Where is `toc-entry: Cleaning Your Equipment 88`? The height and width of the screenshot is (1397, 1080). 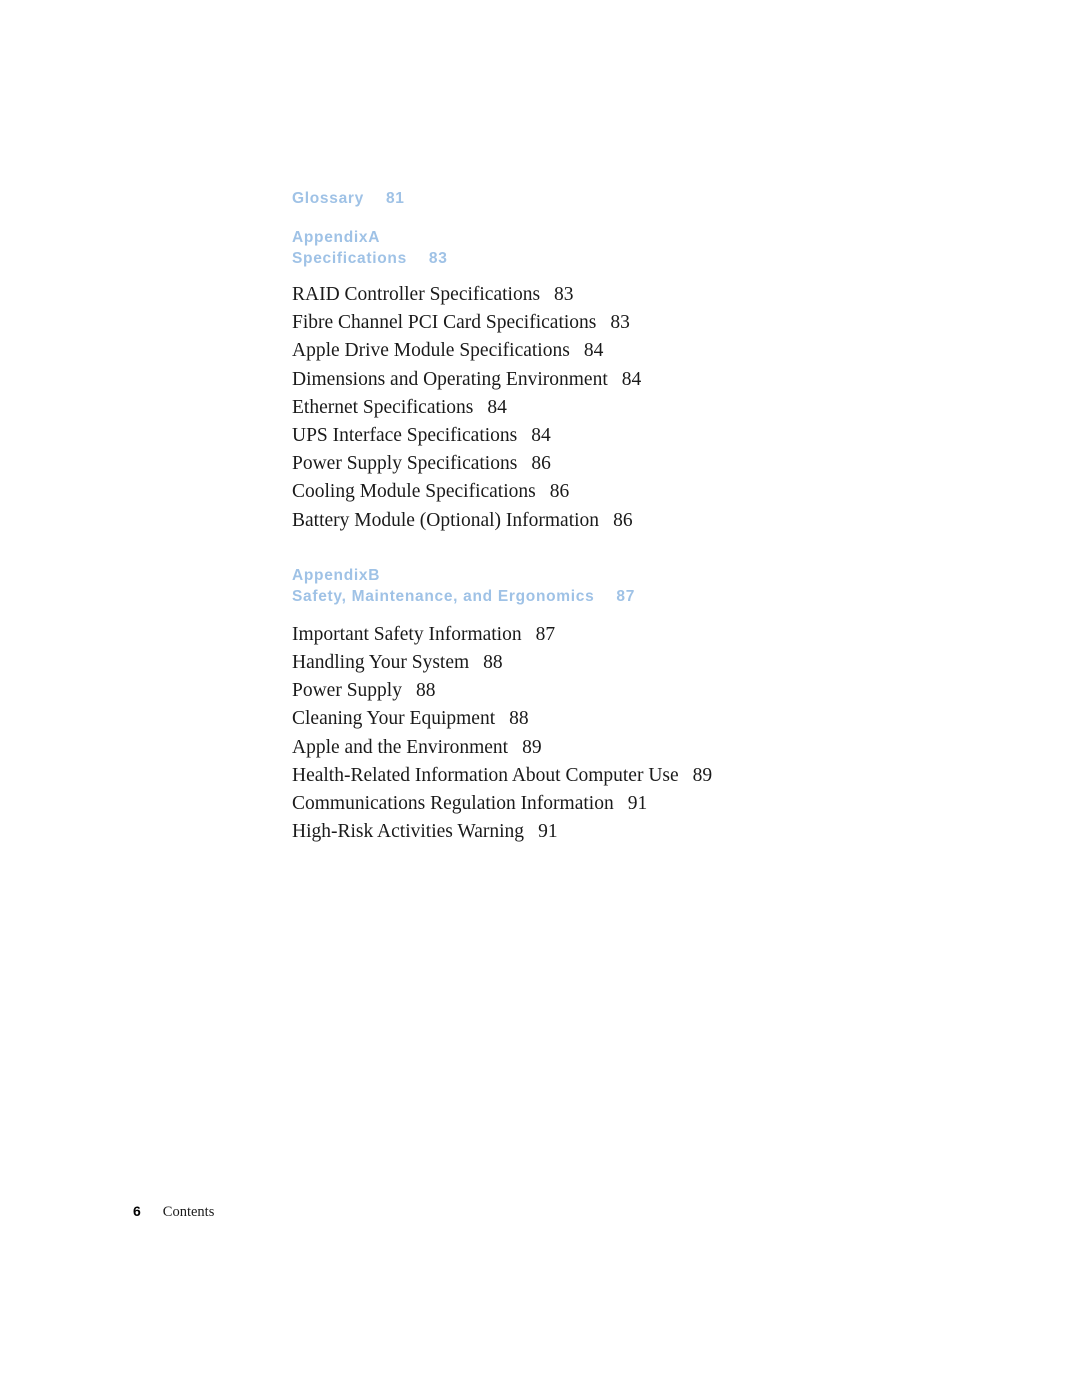 toc-entry: Cleaning Your Equipment 88 is located at coordinates (612, 719).